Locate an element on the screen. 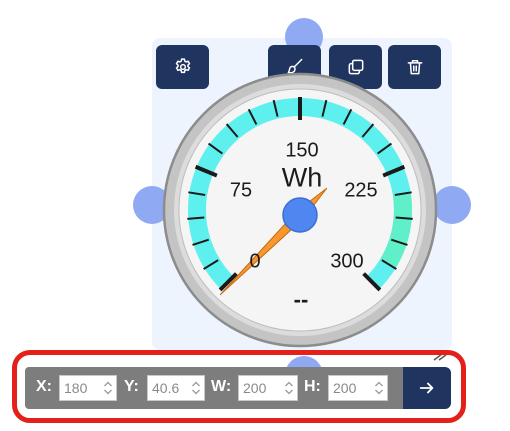  w-label: W: is located at coordinates (221, 386).